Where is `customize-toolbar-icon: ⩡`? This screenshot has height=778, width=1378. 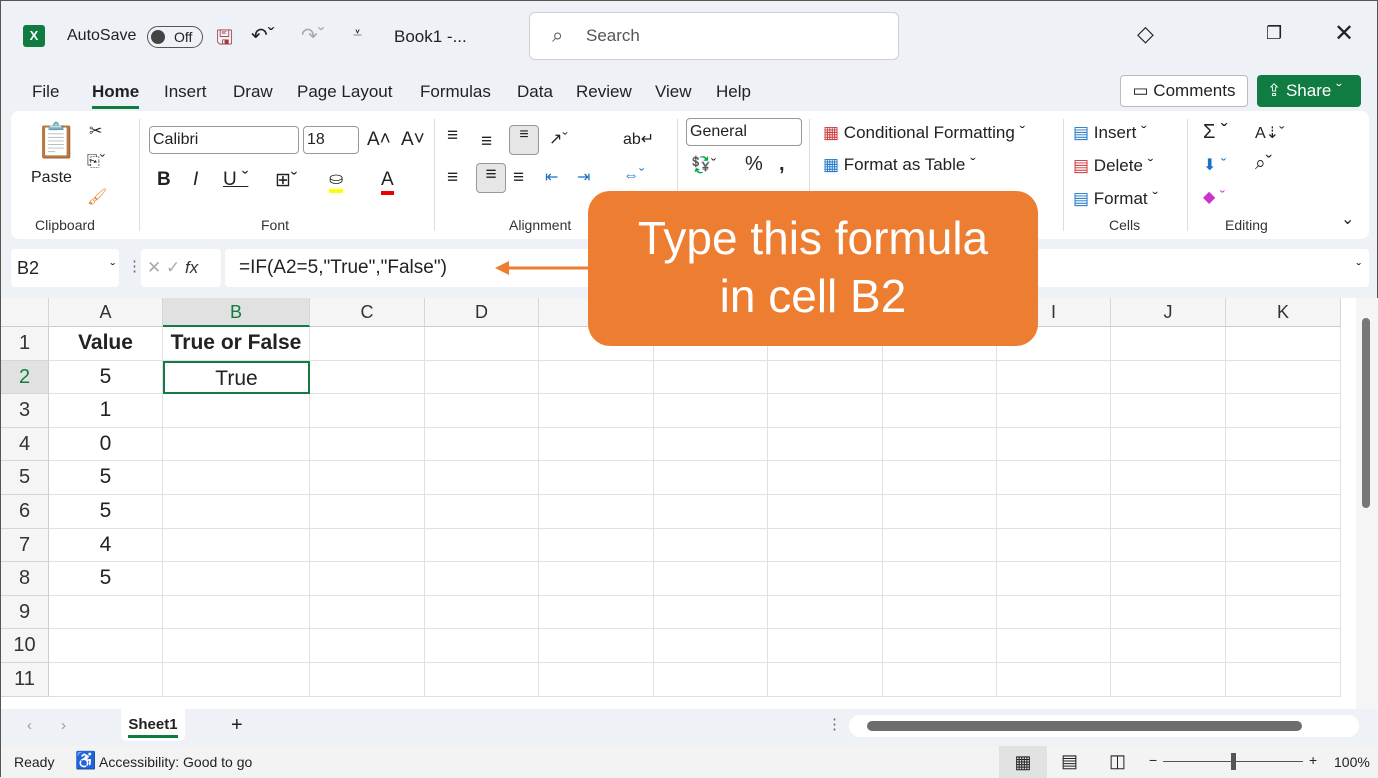
customize-toolbar-icon: ⩡ is located at coordinates (357, 34).